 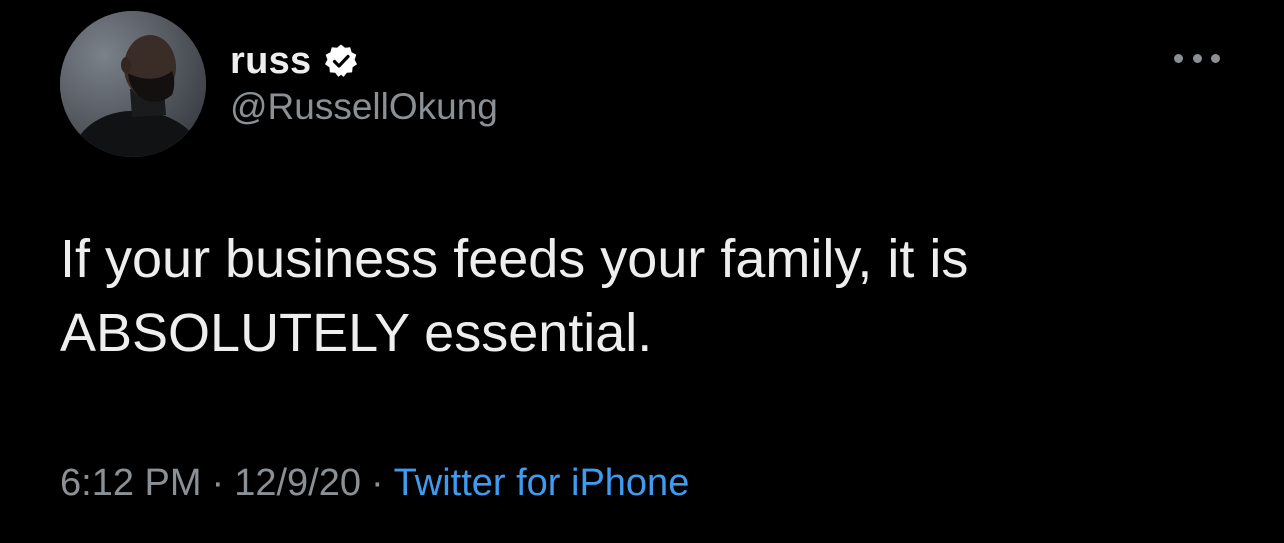 What do you see at coordinates (364, 107) in the screenshot?
I see `user-handle: @RussellOkung` at bounding box center [364, 107].